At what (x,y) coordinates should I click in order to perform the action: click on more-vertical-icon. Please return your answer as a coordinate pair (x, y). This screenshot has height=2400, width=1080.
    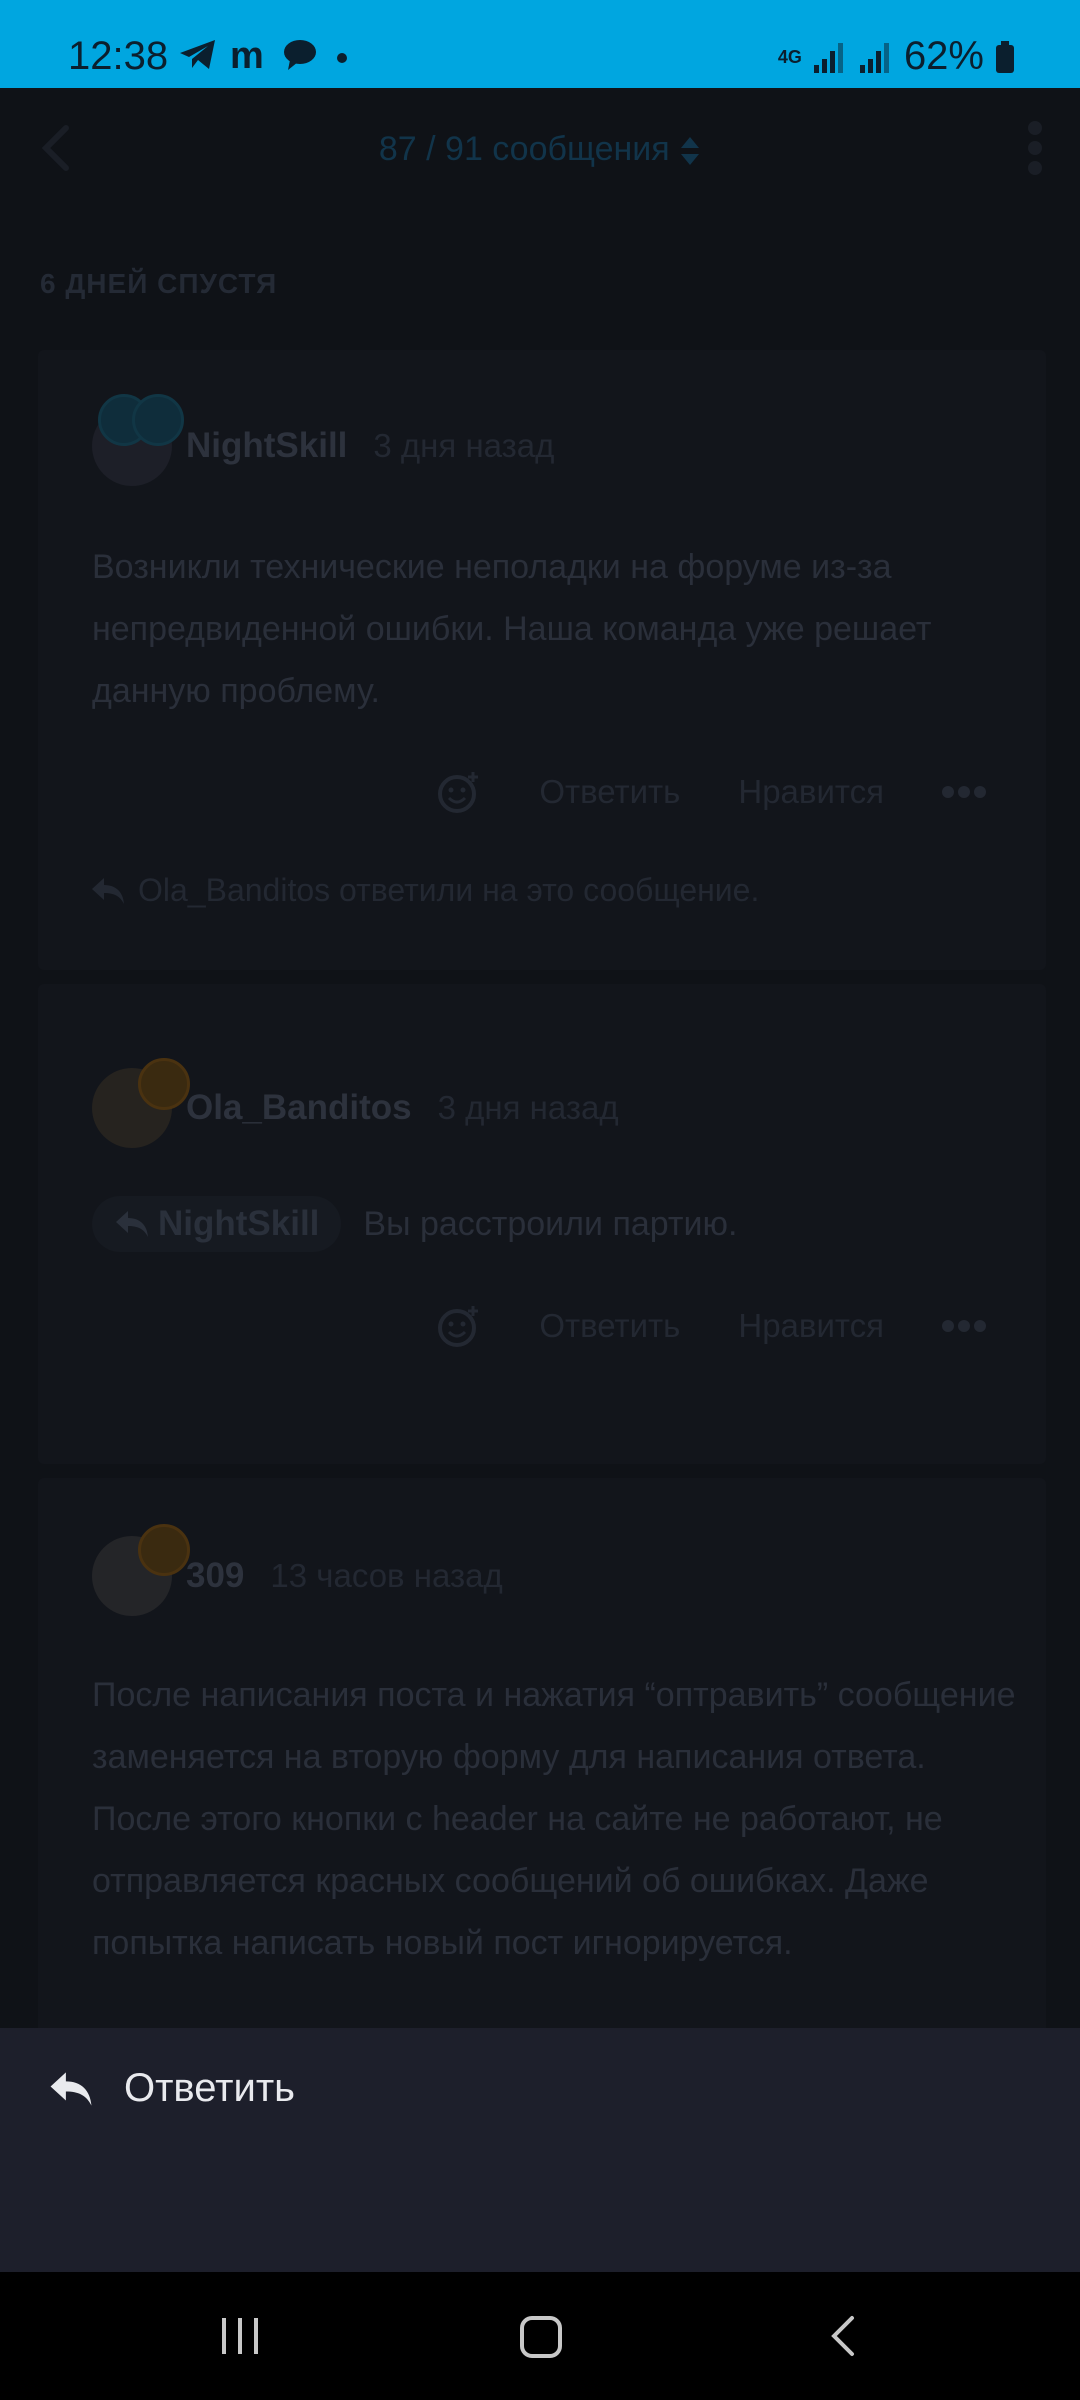
    Looking at the image, I should click on (1035, 148).